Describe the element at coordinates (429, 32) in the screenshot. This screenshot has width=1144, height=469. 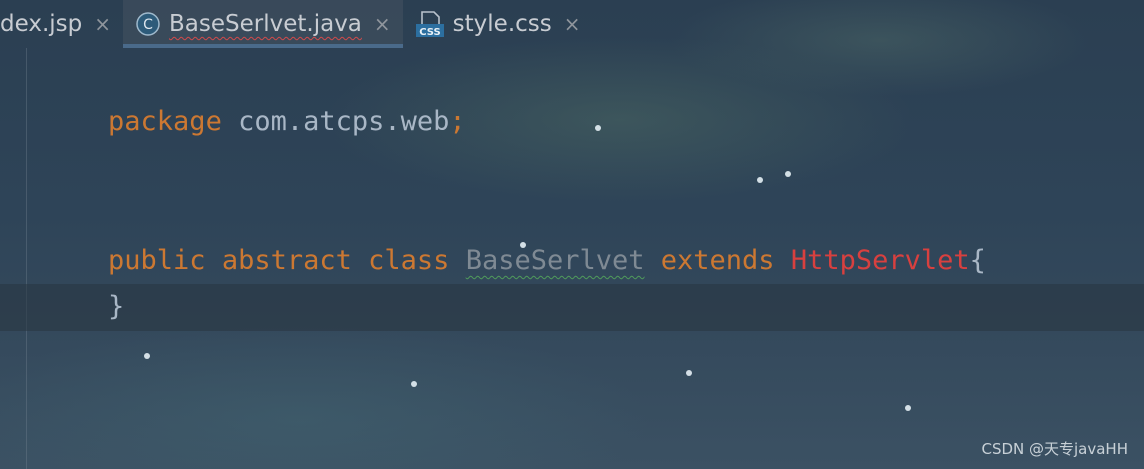
I see `css-badge-text: CSS` at that location.